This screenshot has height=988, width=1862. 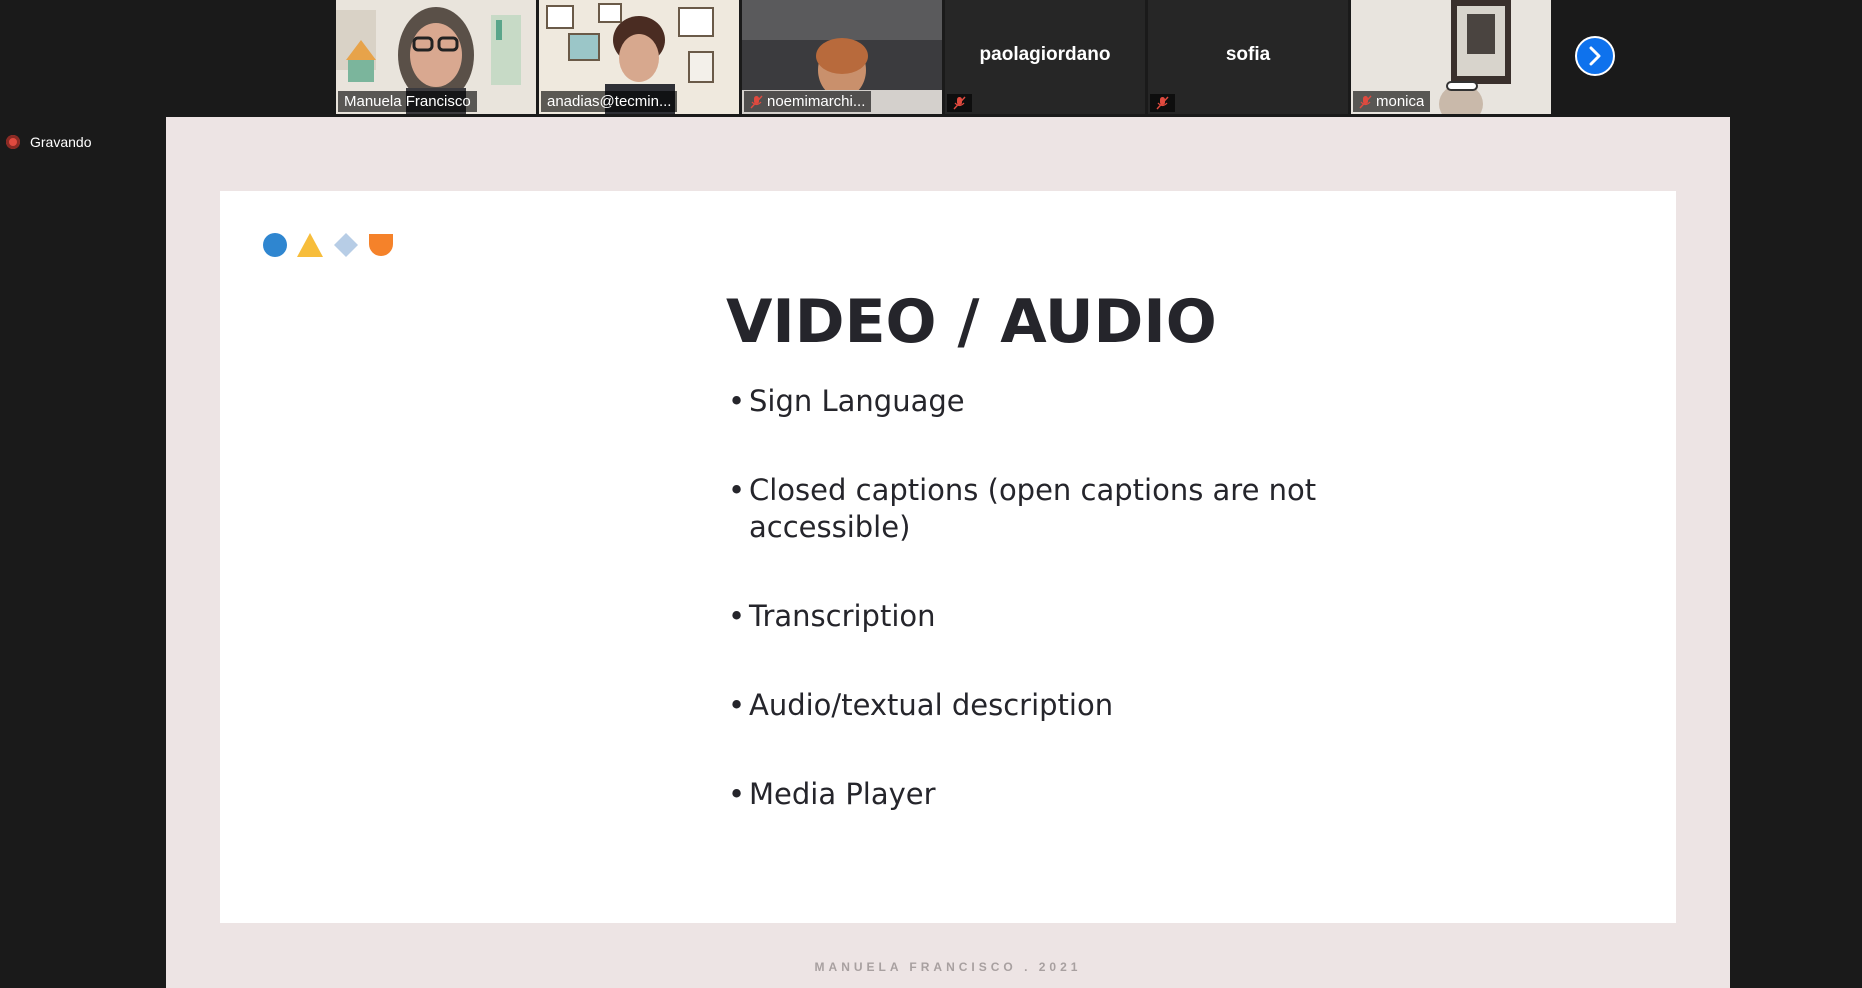 What do you see at coordinates (1028, 616) in the screenshot?
I see `slide-bullet: Transcription` at bounding box center [1028, 616].